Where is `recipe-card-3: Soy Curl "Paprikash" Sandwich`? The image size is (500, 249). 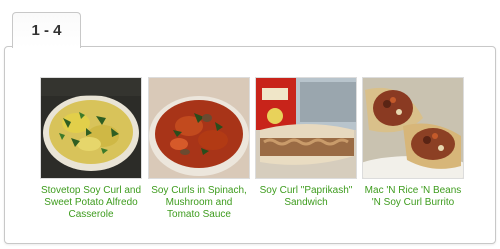 recipe-card-3: Soy Curl "Paprikash" Sandwich is located at coordinates (306, 143).